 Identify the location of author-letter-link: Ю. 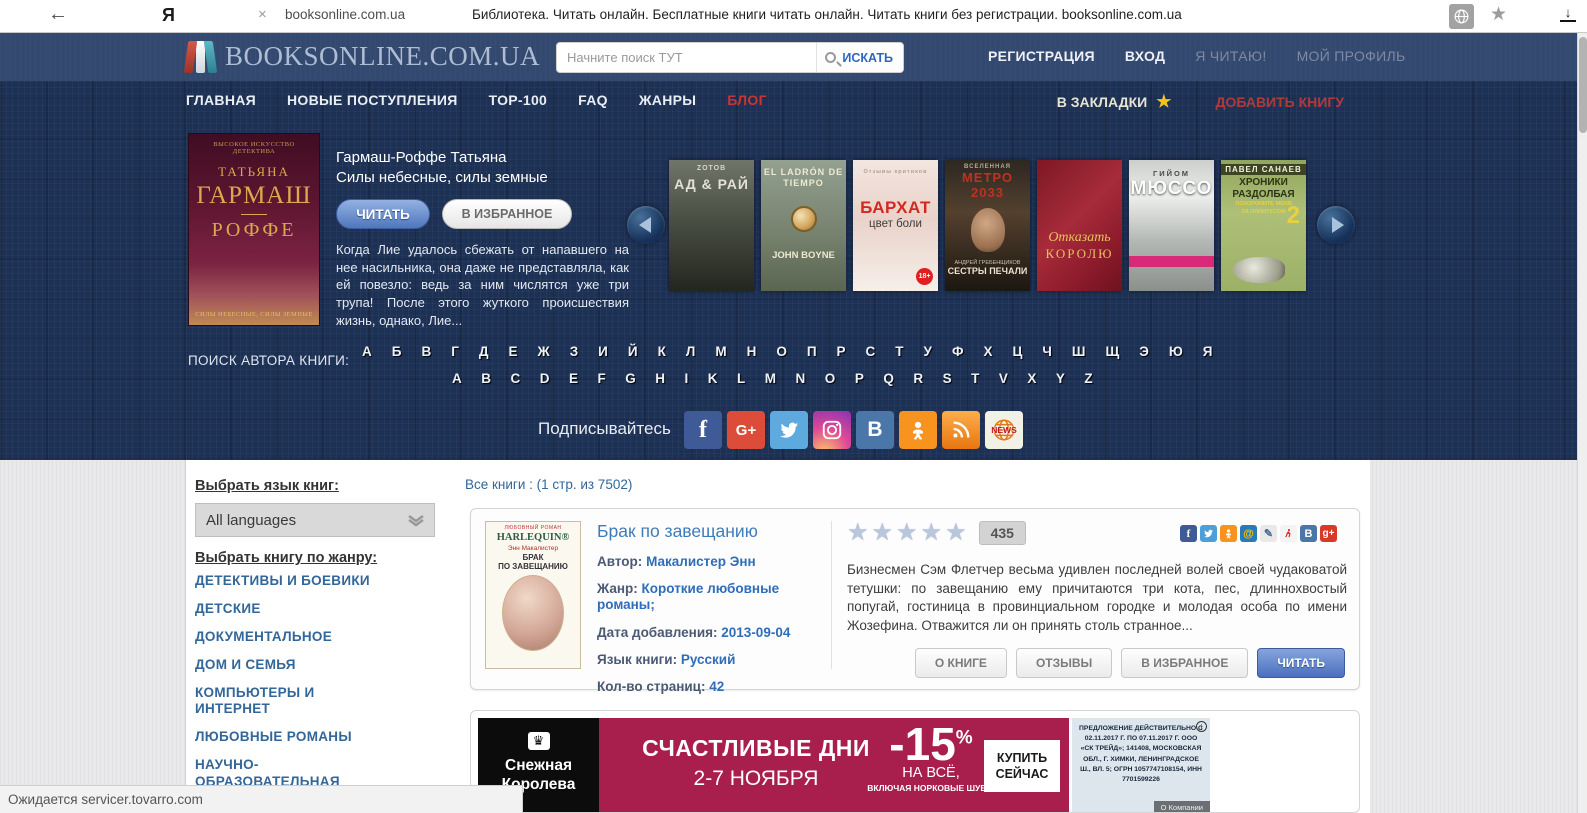
(1176, 351).